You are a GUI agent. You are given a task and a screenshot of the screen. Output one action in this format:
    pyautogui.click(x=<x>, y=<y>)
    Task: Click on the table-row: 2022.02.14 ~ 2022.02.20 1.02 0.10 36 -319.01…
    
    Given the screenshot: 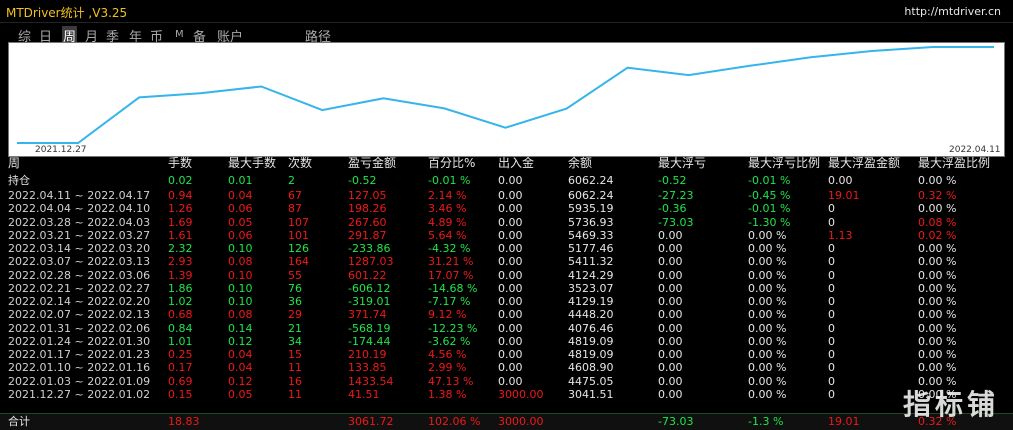 What is the action you would take?
    pyautogui.click(x=506, y=301)
    